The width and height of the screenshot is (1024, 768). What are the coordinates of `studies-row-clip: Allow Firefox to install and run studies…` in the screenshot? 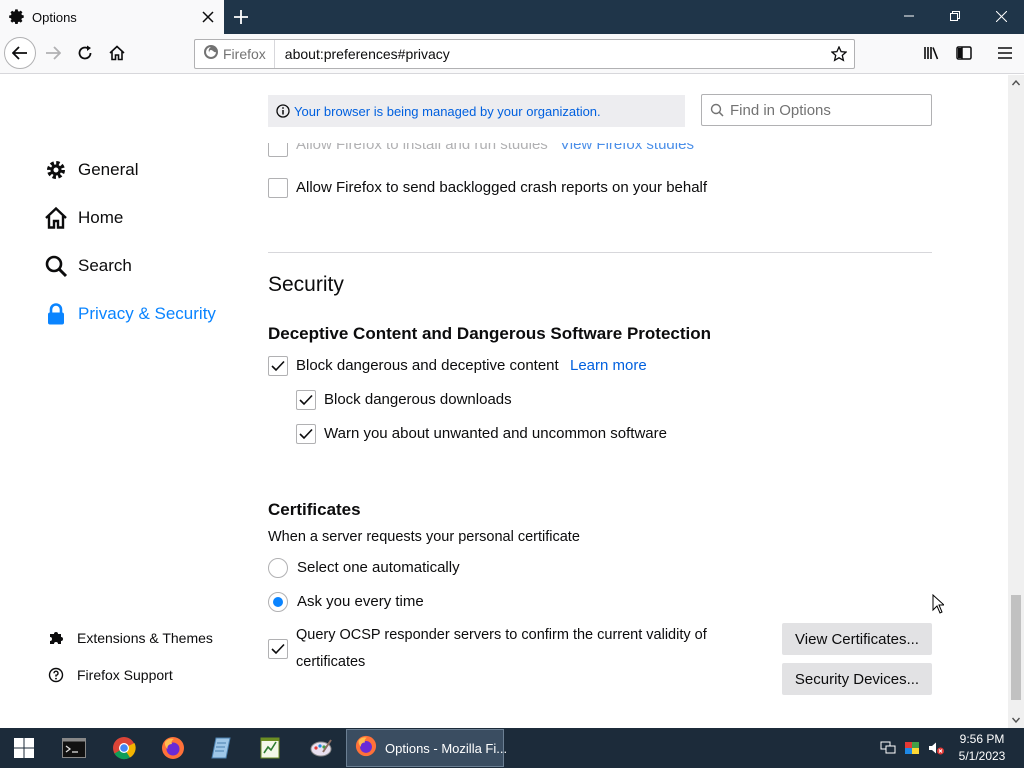 It's located at (600, 151).